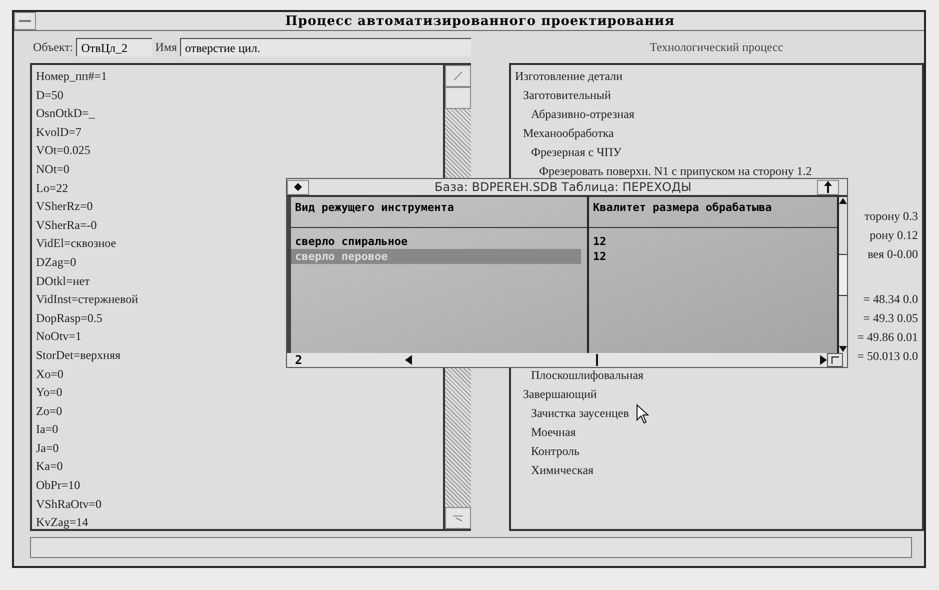 The image size is (939, 590). What do you see at coordinates (239, 113) in the screenshot?
I see `list-item: OsnOtkD=_` at bounding box center [239, 113].